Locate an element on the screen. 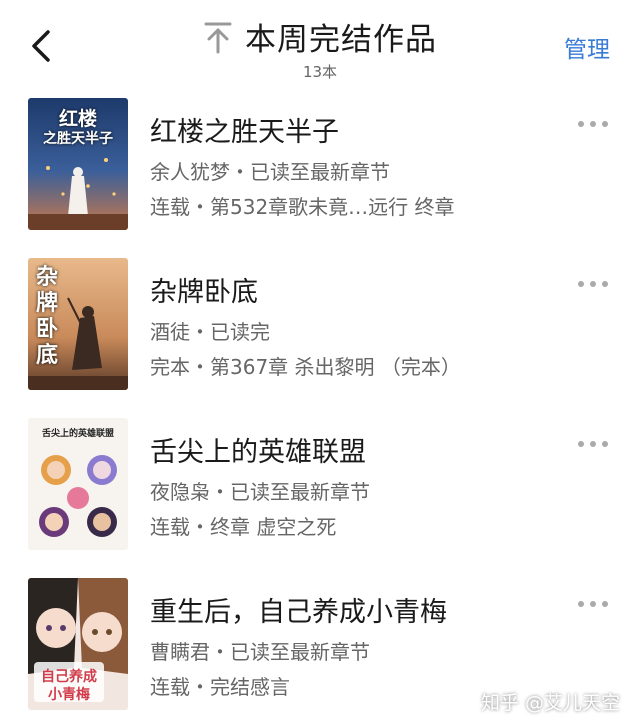  book-latest-chapter: 连载・第532章歌未竟…远行 终章 is located at coordinates (302, 207).